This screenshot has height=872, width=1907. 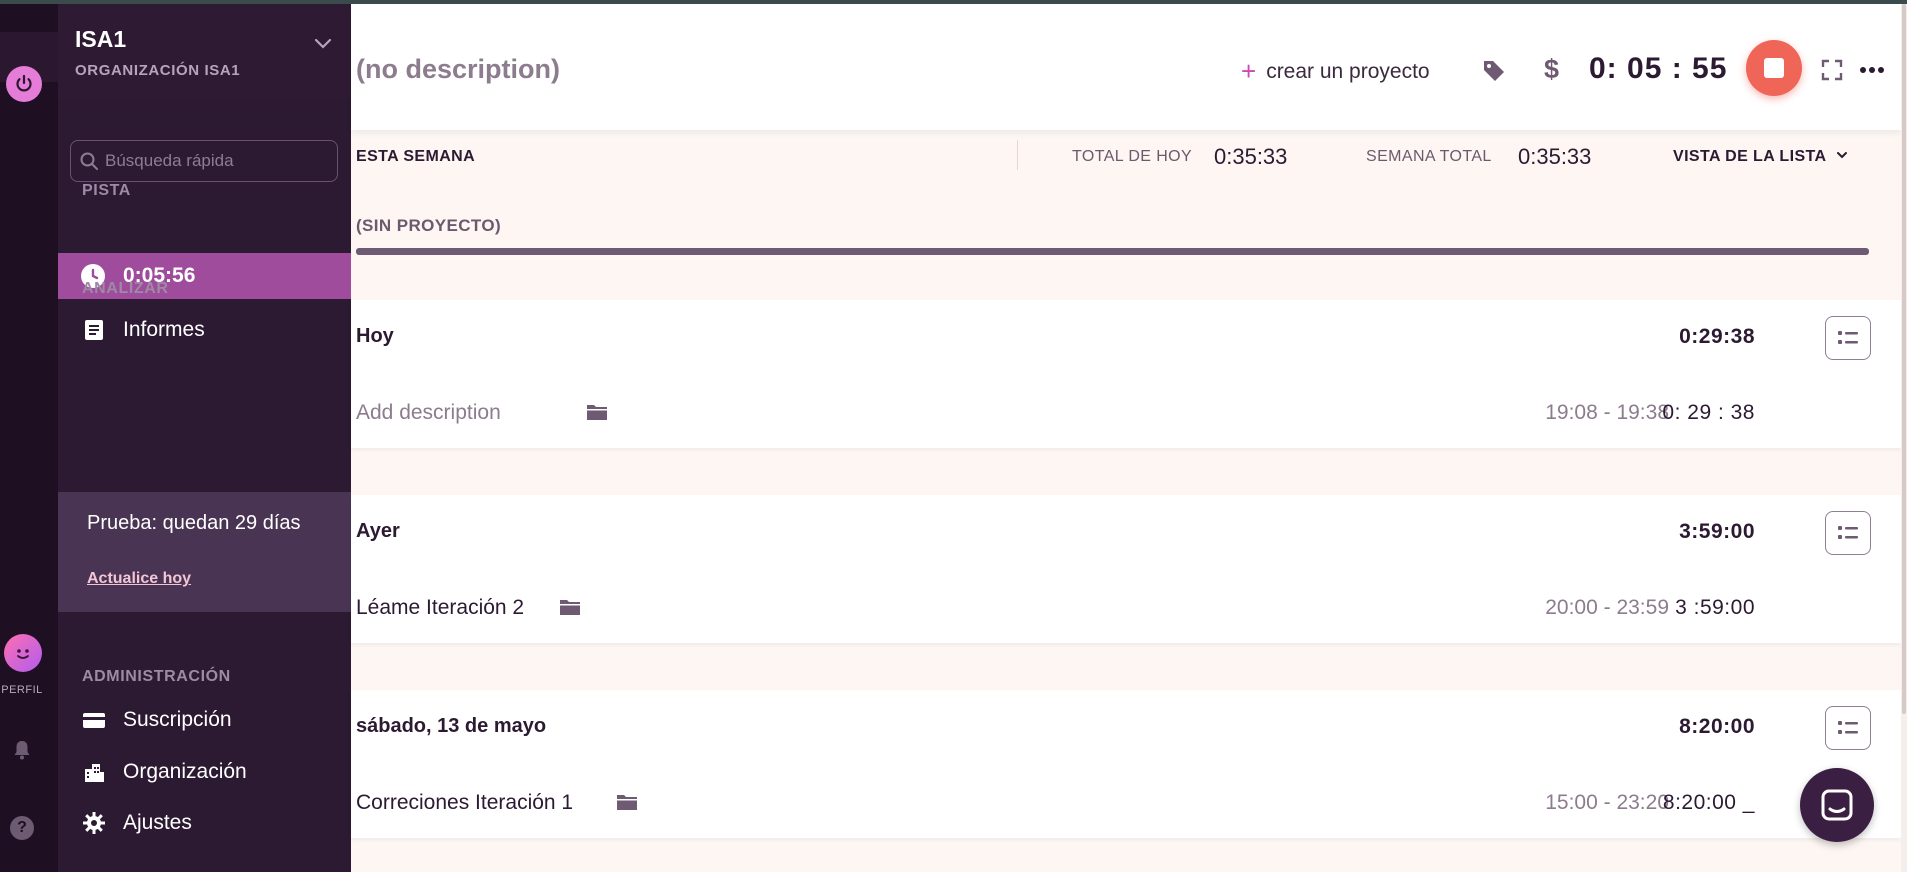 What do you see at coordinates (464, 803) in the screenshot?
I see `entry-description: Correciones Iteración 1` at bounding box center [464, 803].